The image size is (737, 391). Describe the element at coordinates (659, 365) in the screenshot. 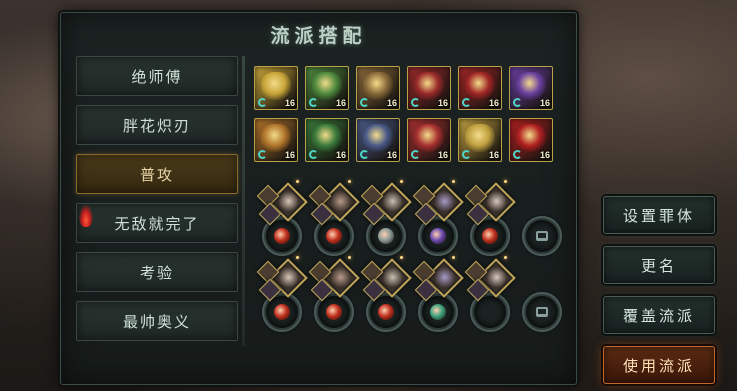

I see `use-loadout-button: 使用流派` at that location.